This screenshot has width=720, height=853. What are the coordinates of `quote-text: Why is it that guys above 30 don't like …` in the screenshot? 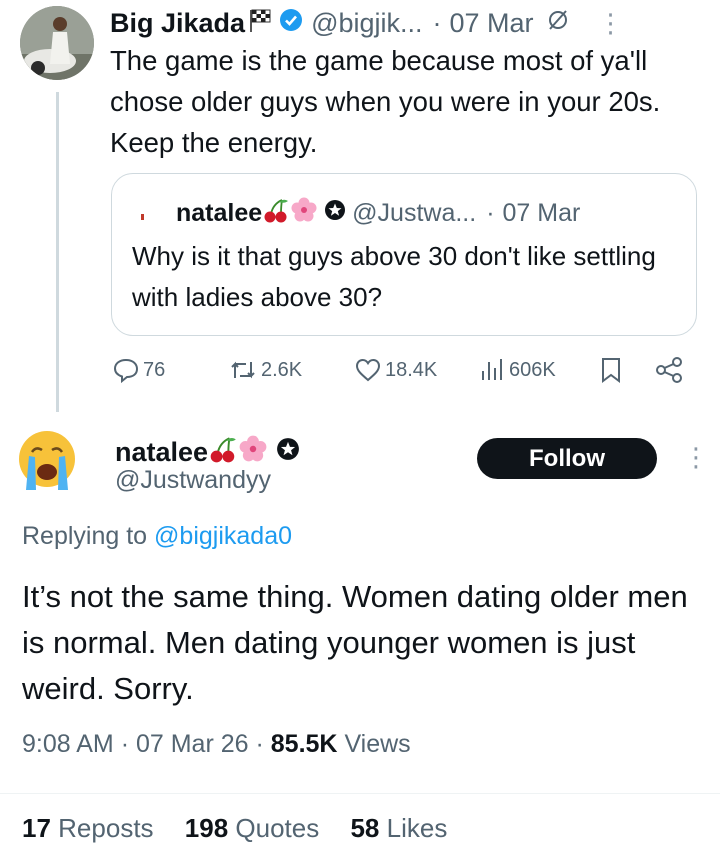 It's located at (394, 276).